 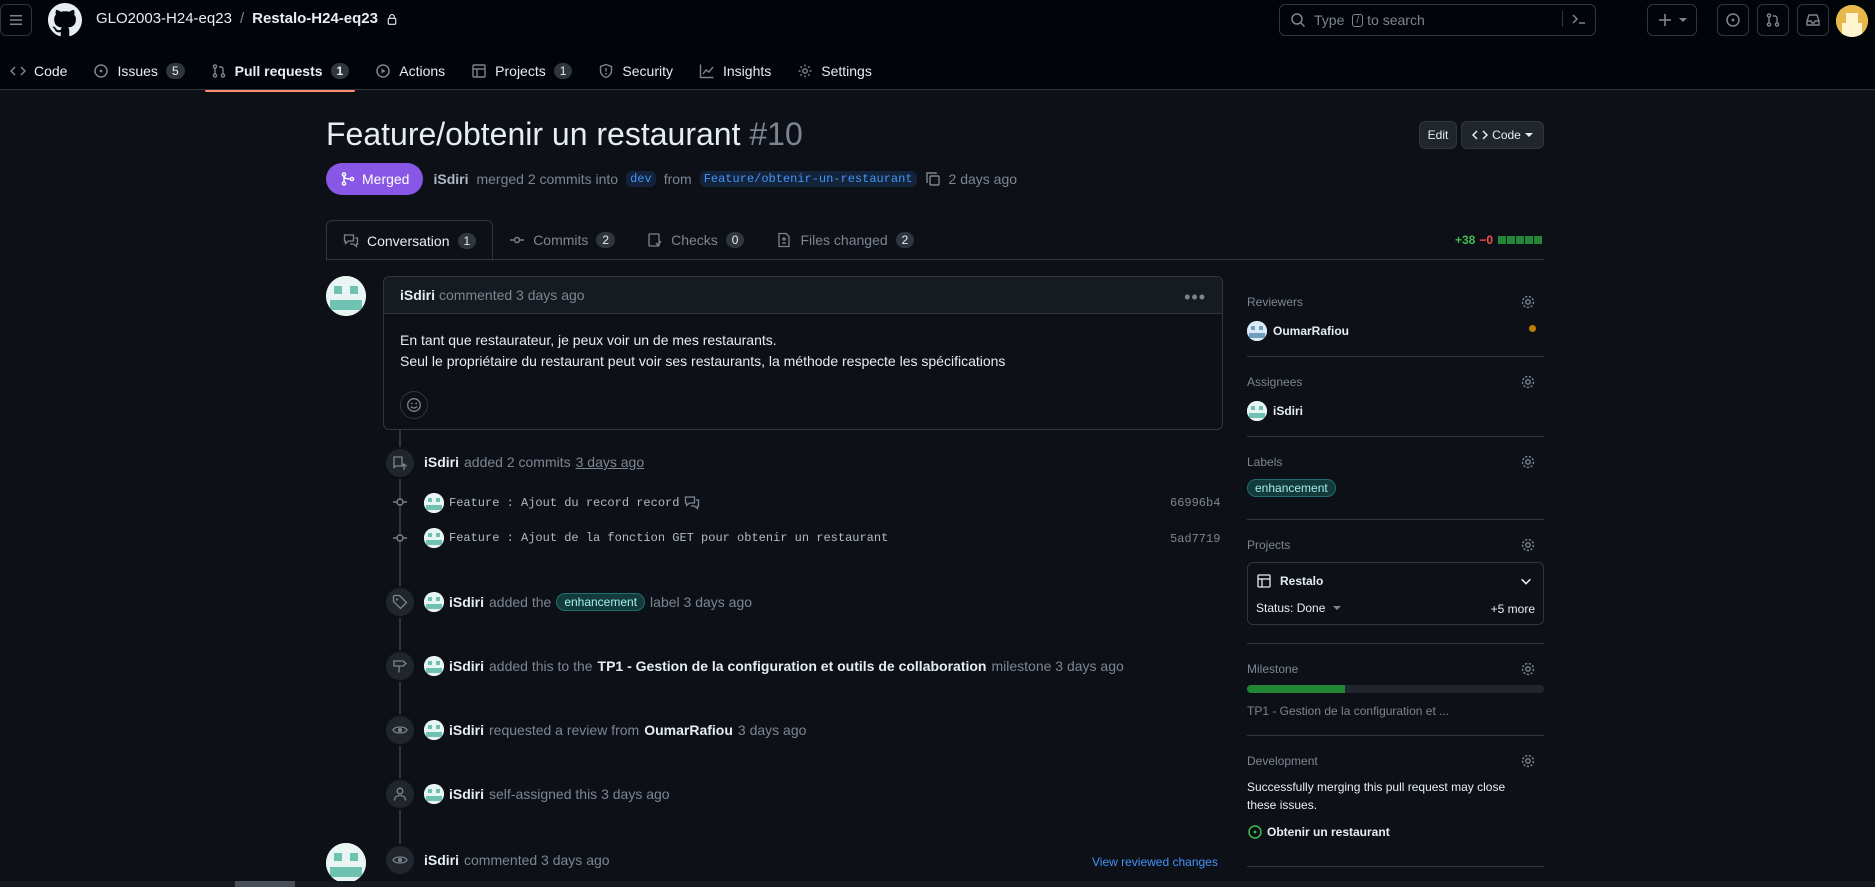 What do you see at coordinates (1264, 581) in the screenshot?
I see `table-icon` at bounding box center [1264, 581].